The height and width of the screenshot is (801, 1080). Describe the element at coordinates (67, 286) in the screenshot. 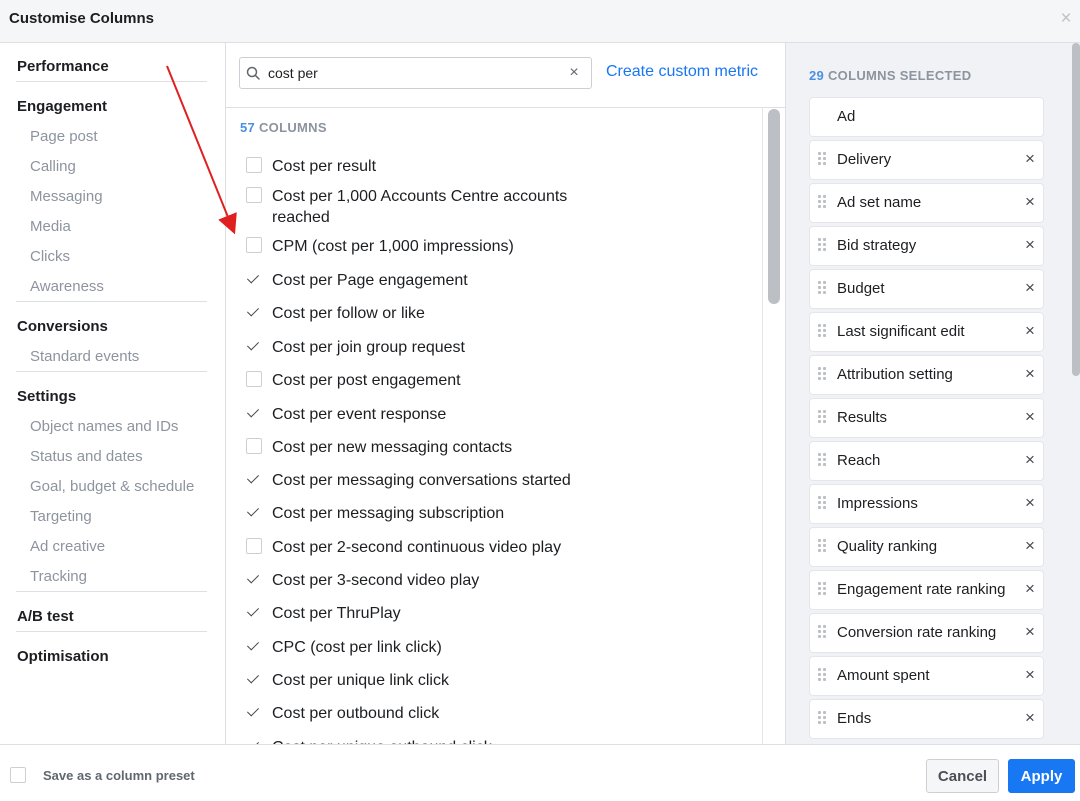

I see `nav-item-awareness: Awareness` at that location.